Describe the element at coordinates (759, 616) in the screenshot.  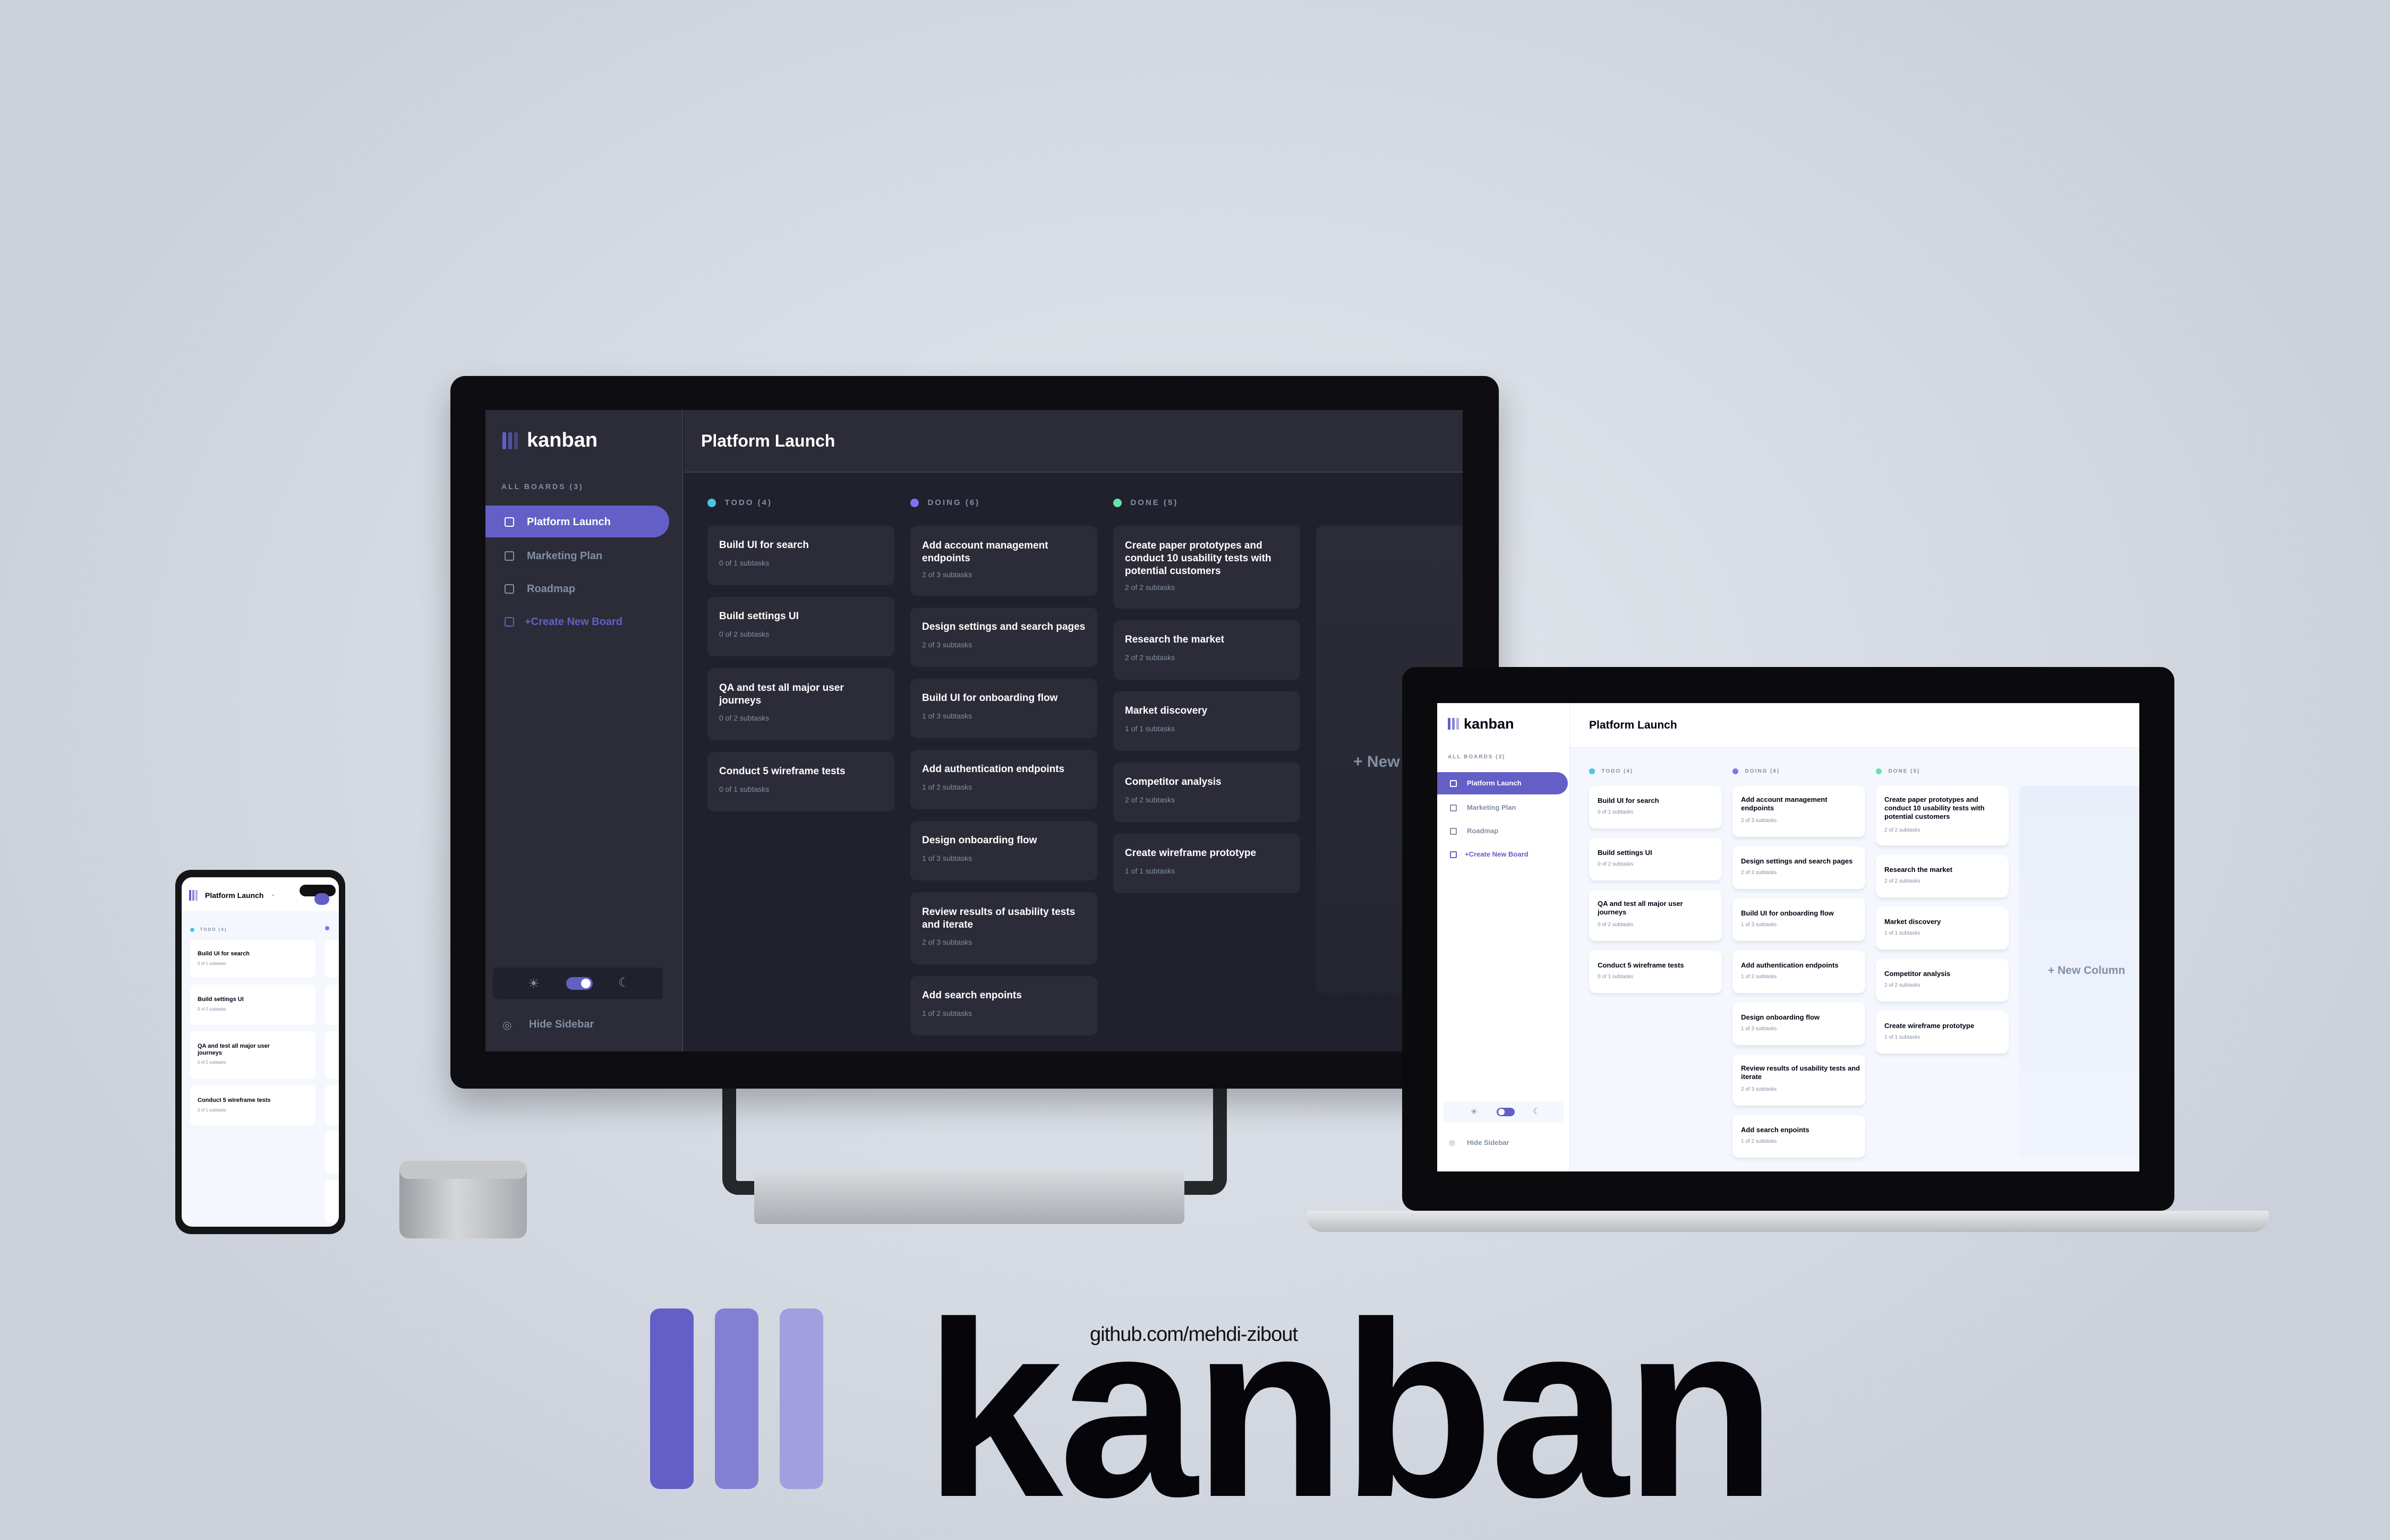
I see `task-title: Build settings UI` at that location.